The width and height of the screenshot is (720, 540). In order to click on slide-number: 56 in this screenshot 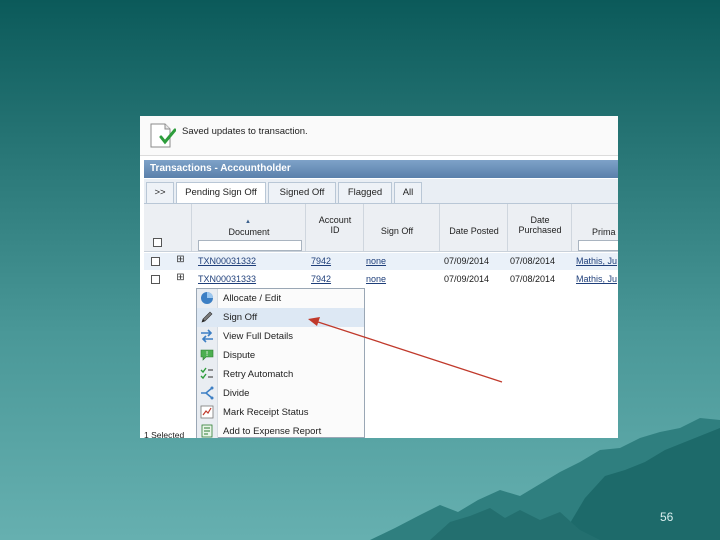, I will do `click(667, 517)`.